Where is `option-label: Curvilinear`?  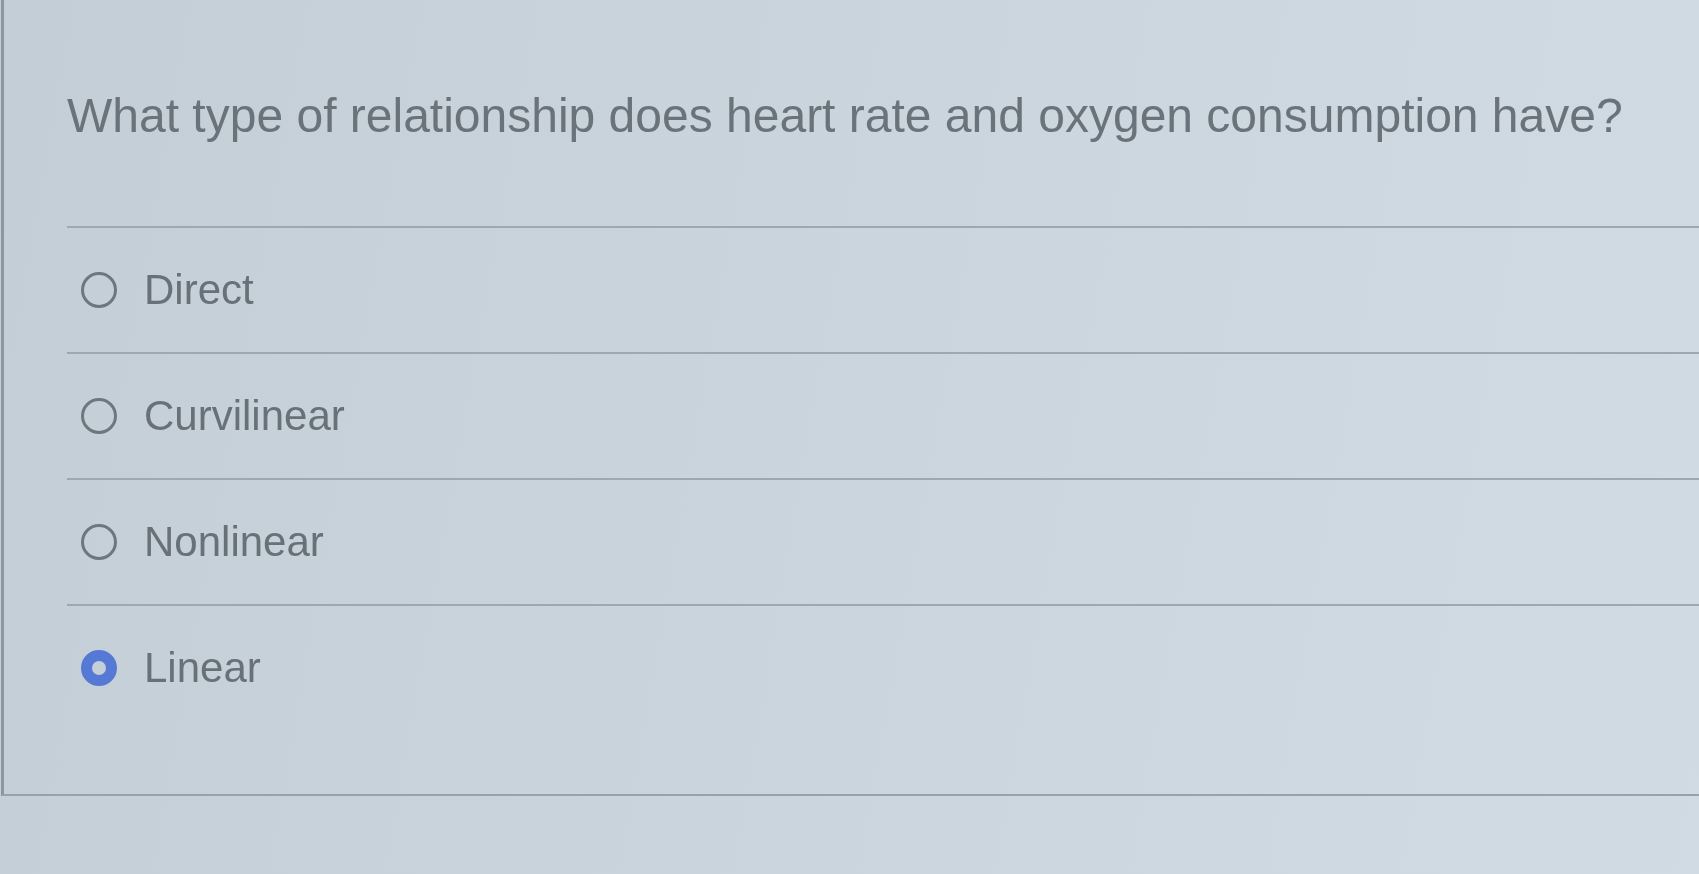
option-label: Curvilinear is located at coordinates (244, 415).